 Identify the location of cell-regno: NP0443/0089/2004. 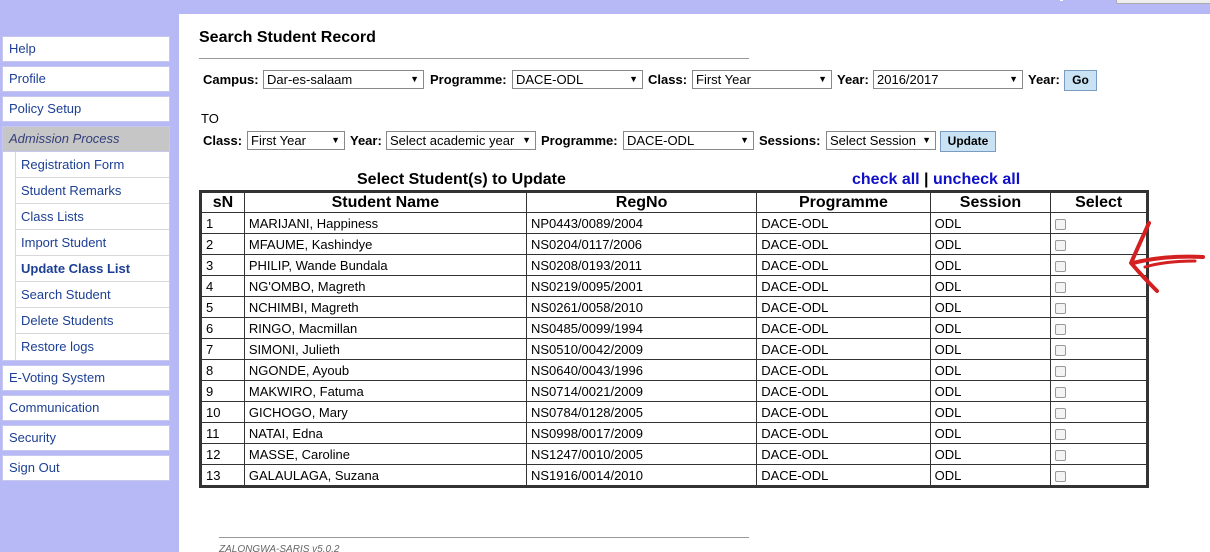
(641, 223).